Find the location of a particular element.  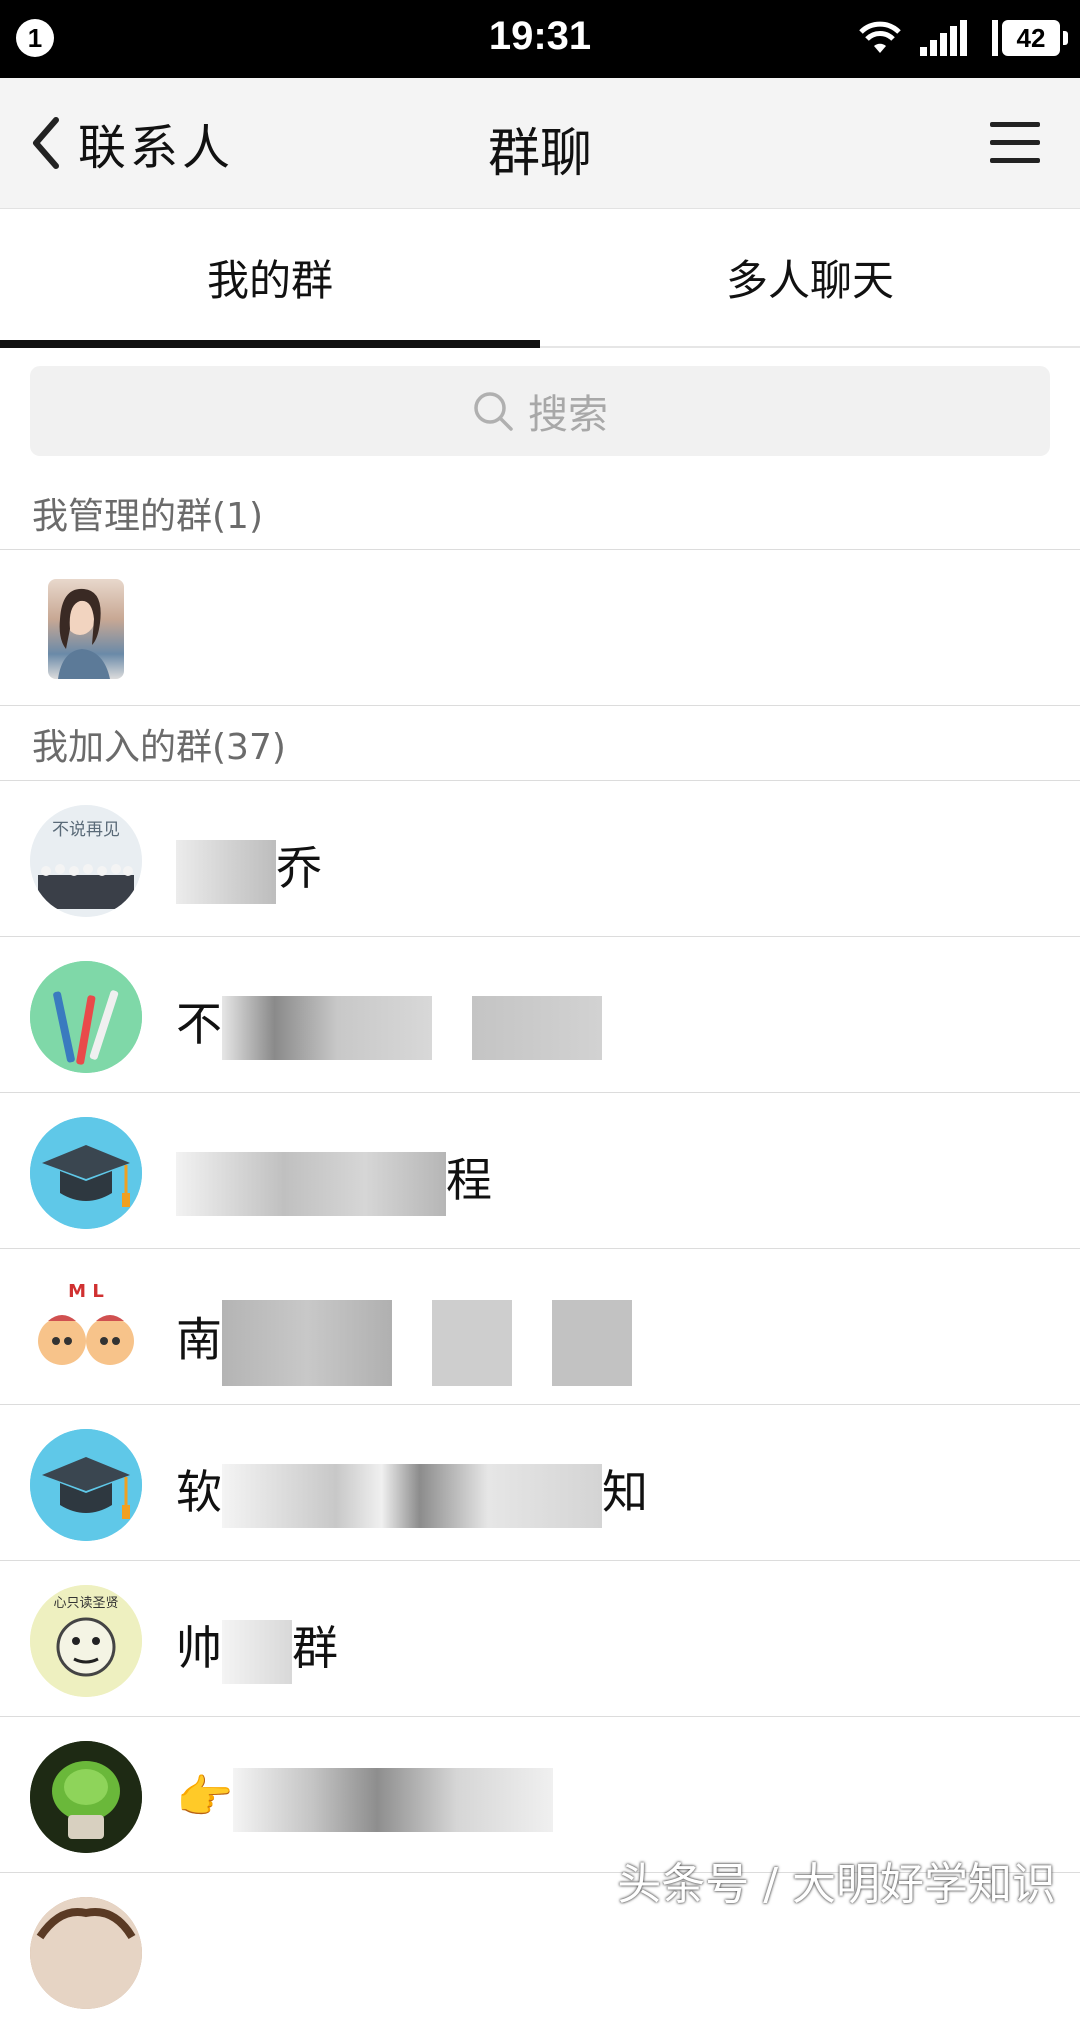

group-name: 👉 is located at coordinates (365, 1800).